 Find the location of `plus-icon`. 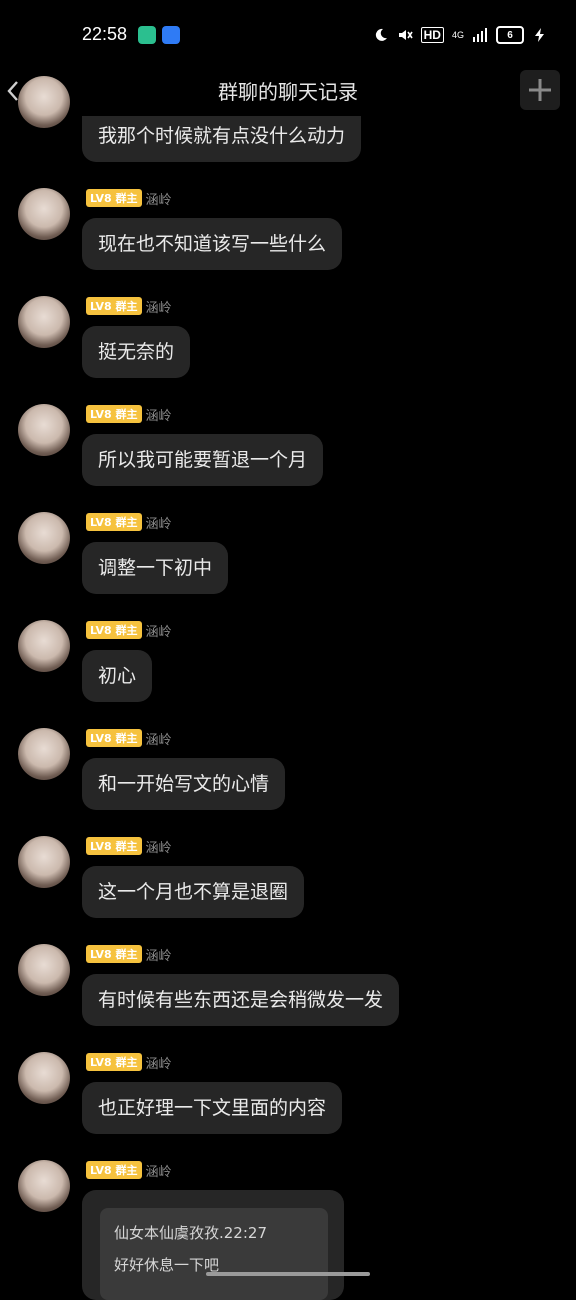

plus-icon is located at coordinates (540, 90).